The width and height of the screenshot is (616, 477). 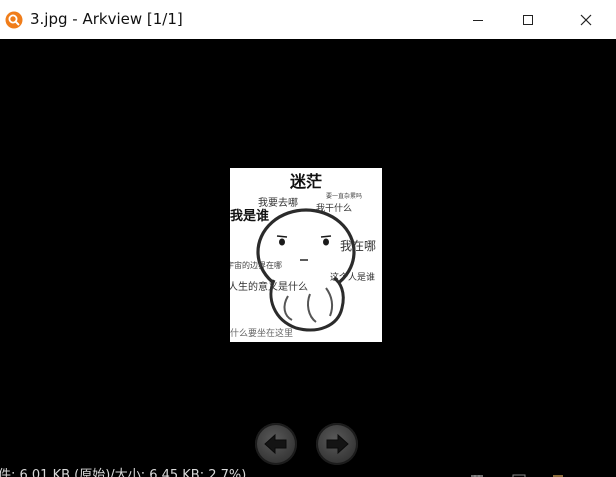 What do you see at coordinates (334, 208) in the screenshot?
I see `meme-text-what-doing-2: 我干什么` at bounding box center [334, 208].